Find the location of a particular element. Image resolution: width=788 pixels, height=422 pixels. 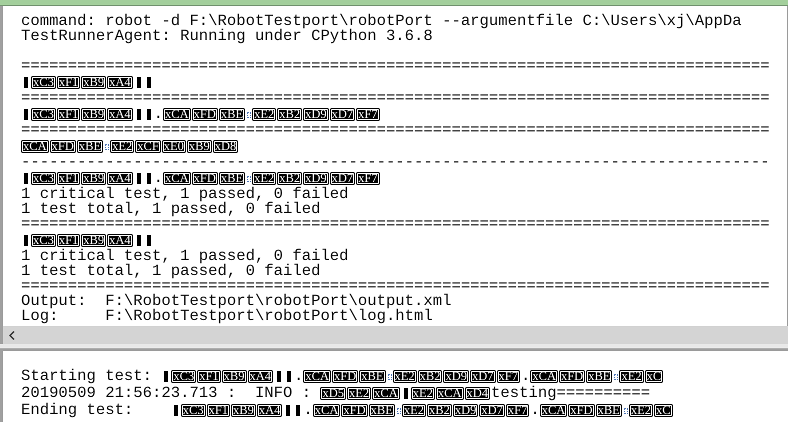

console-text: testing========== is located at coordinates (570, 393).